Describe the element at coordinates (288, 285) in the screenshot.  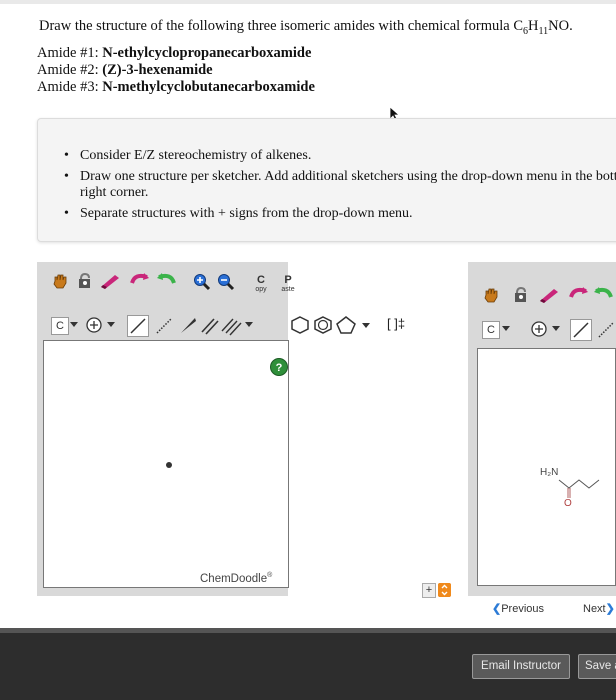
I see `paste-button: P aste` at that location.